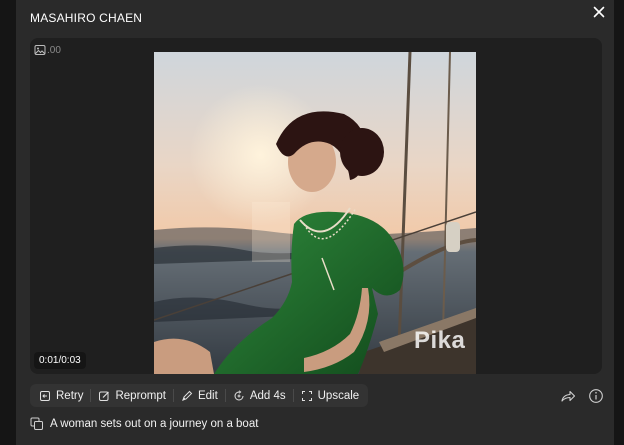  I want to click on share-button, so click(568, 396).